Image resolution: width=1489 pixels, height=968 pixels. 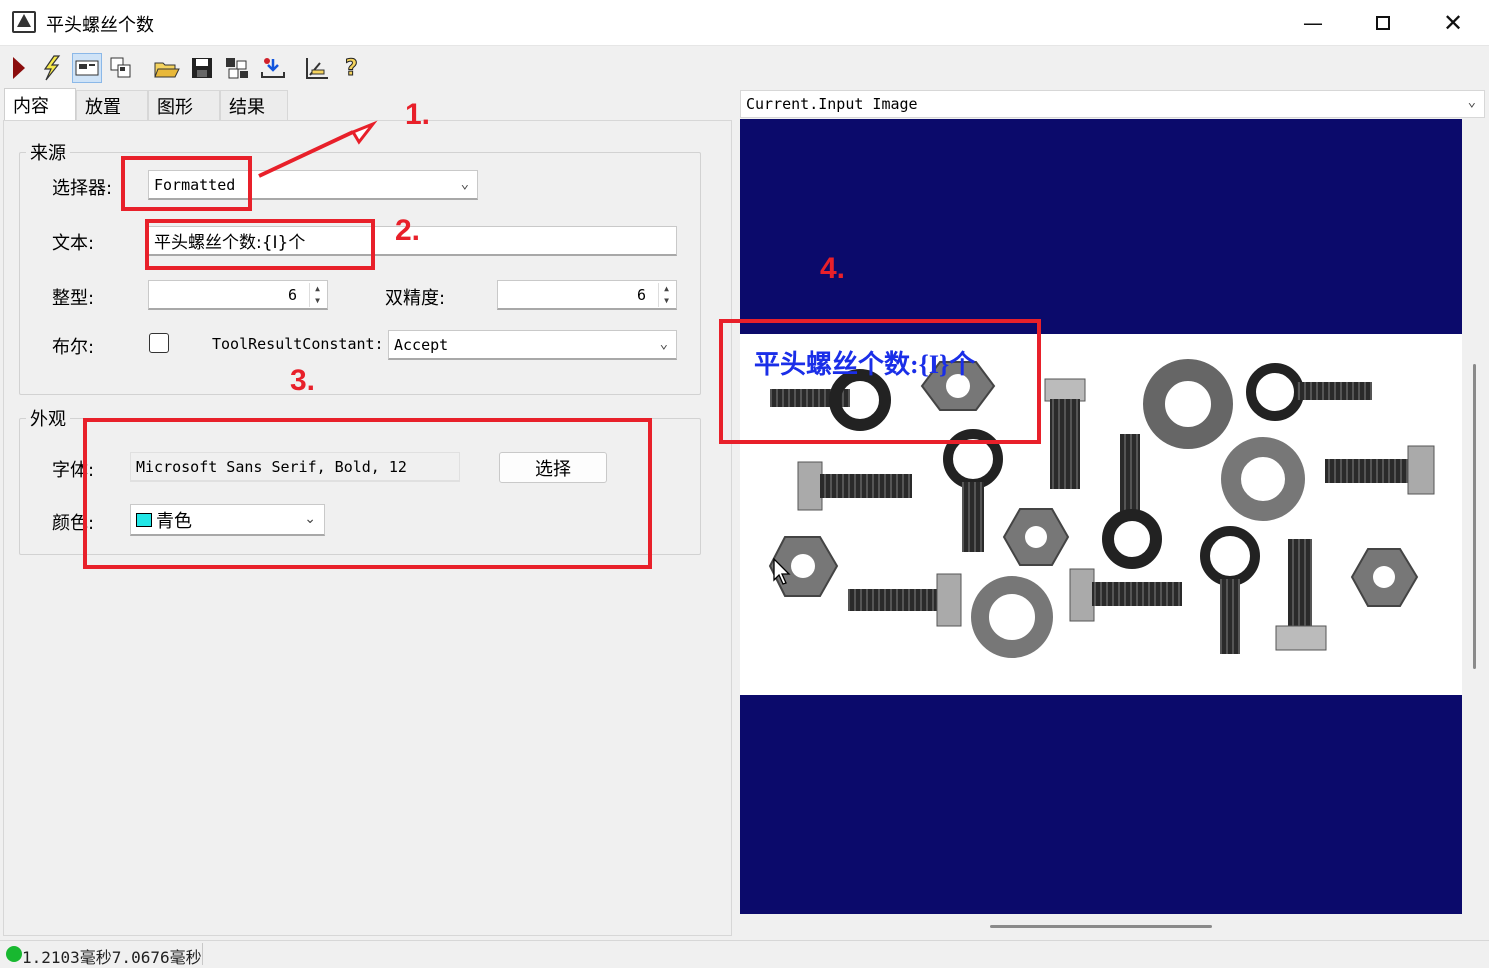 I want to click on lightning-button, so click(x=51, y=68).